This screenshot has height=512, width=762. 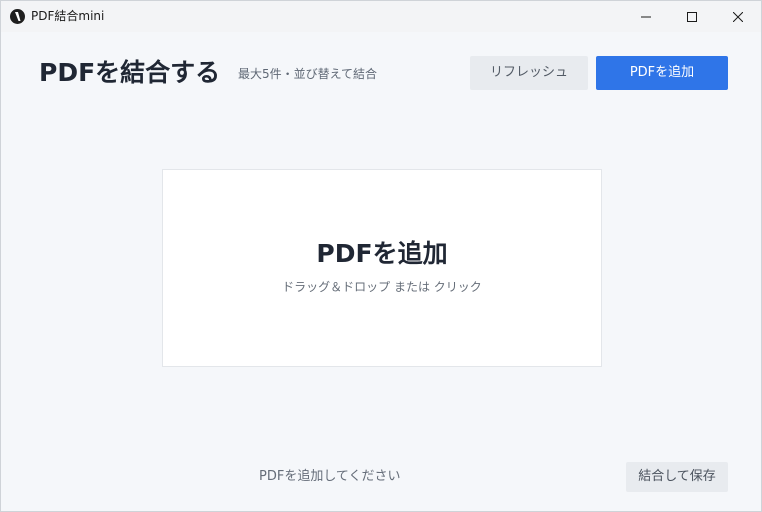 I want to click on status-message: PDFを追加してください, so click(x=330, y=476).